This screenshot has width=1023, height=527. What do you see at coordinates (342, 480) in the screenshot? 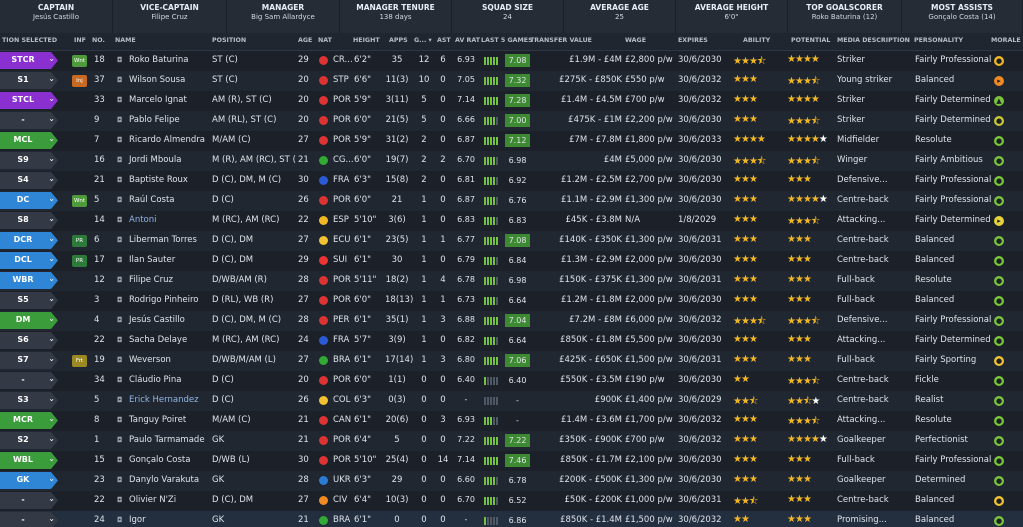
I see `player-nationality: UKR` at bounding box center [342, 480].